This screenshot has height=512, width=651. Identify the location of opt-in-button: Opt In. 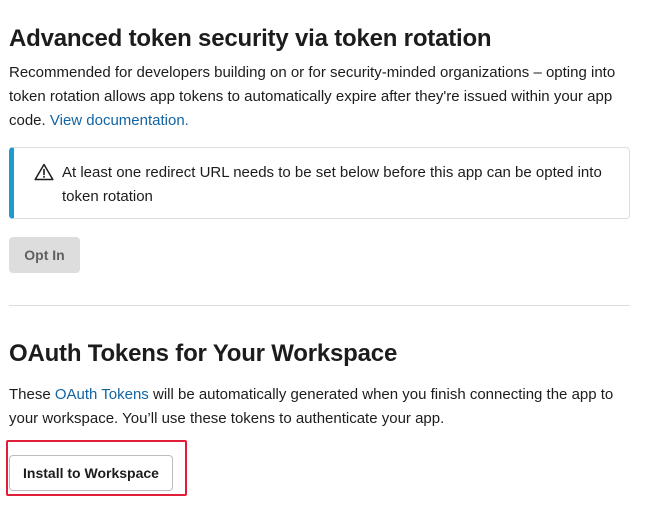
(44, 255).